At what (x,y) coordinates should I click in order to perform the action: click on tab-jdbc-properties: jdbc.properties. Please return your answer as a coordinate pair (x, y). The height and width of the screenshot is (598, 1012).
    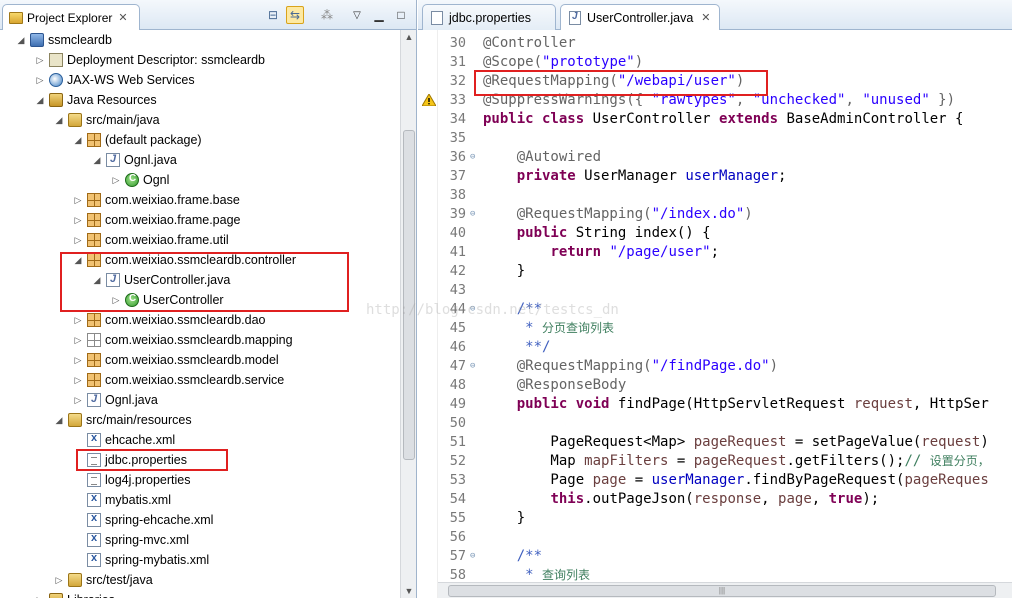
    Looking at the image, I should click on (489, 17).